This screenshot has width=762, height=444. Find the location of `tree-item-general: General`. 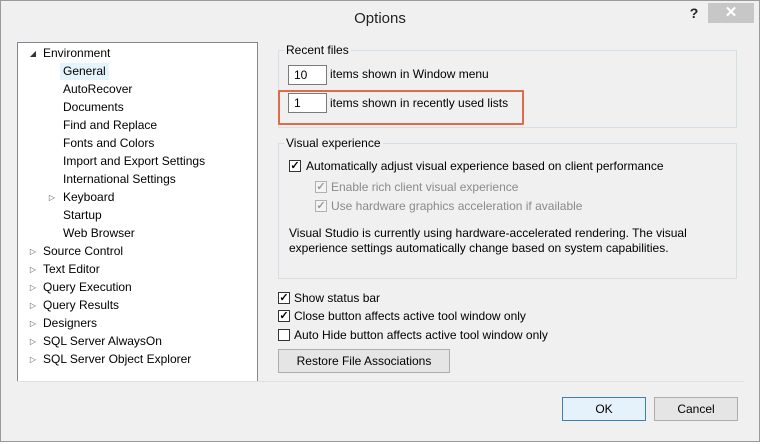

tree-item-general: General is located at coordinates (84, 71).